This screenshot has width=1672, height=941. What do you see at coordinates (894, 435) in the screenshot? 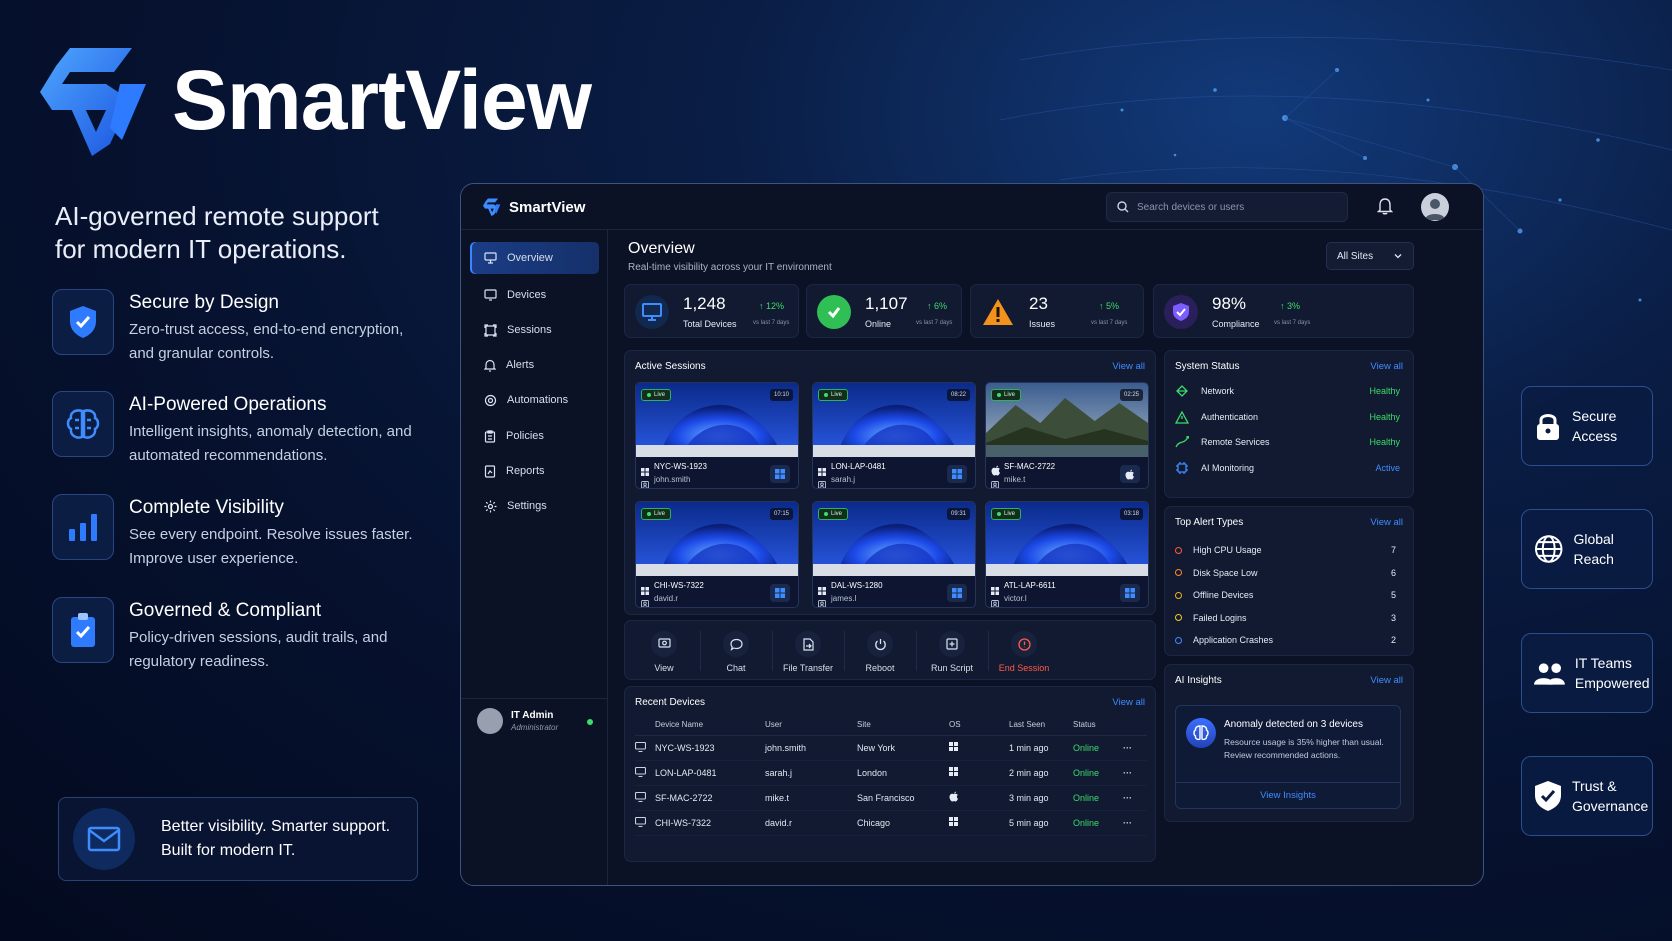
I see `session-card: Live 08:22 LON-LAP-0481 sarah.j` at bounding box center [894, 435].